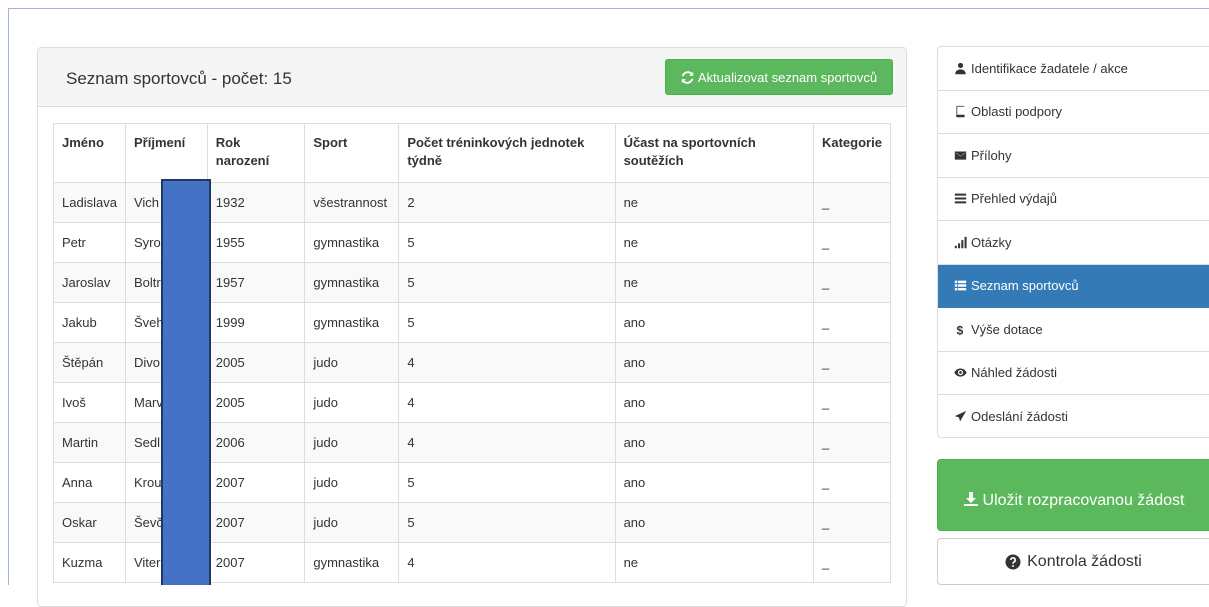  I want to click on cell-first-name: Petr, so click(89, 242).